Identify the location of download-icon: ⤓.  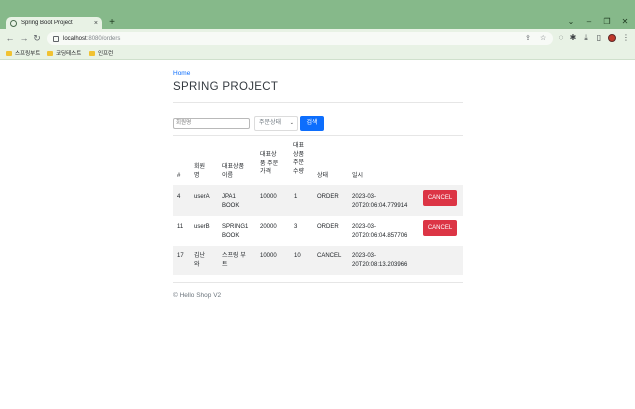
(586, 38).